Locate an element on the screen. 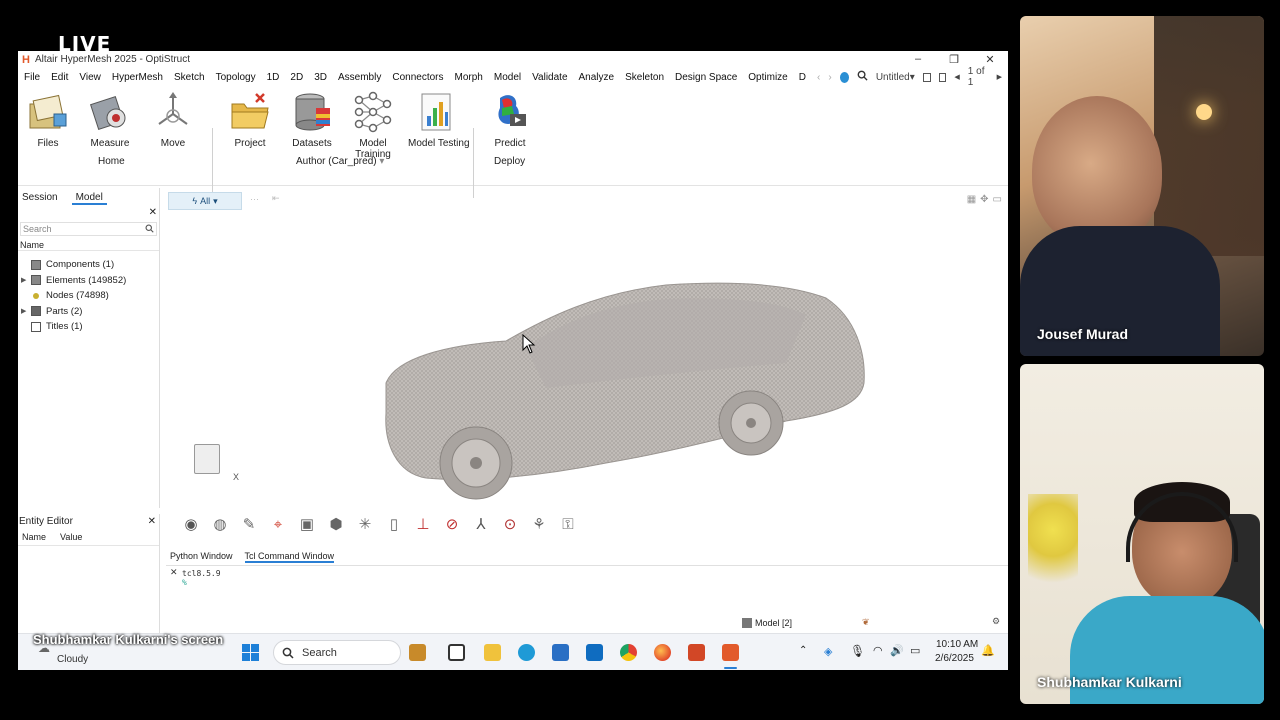 The height and width of the screenshot is (720, 1280). author-dropdown-caret-icon: ▾ is located at coordinates (381, 161).